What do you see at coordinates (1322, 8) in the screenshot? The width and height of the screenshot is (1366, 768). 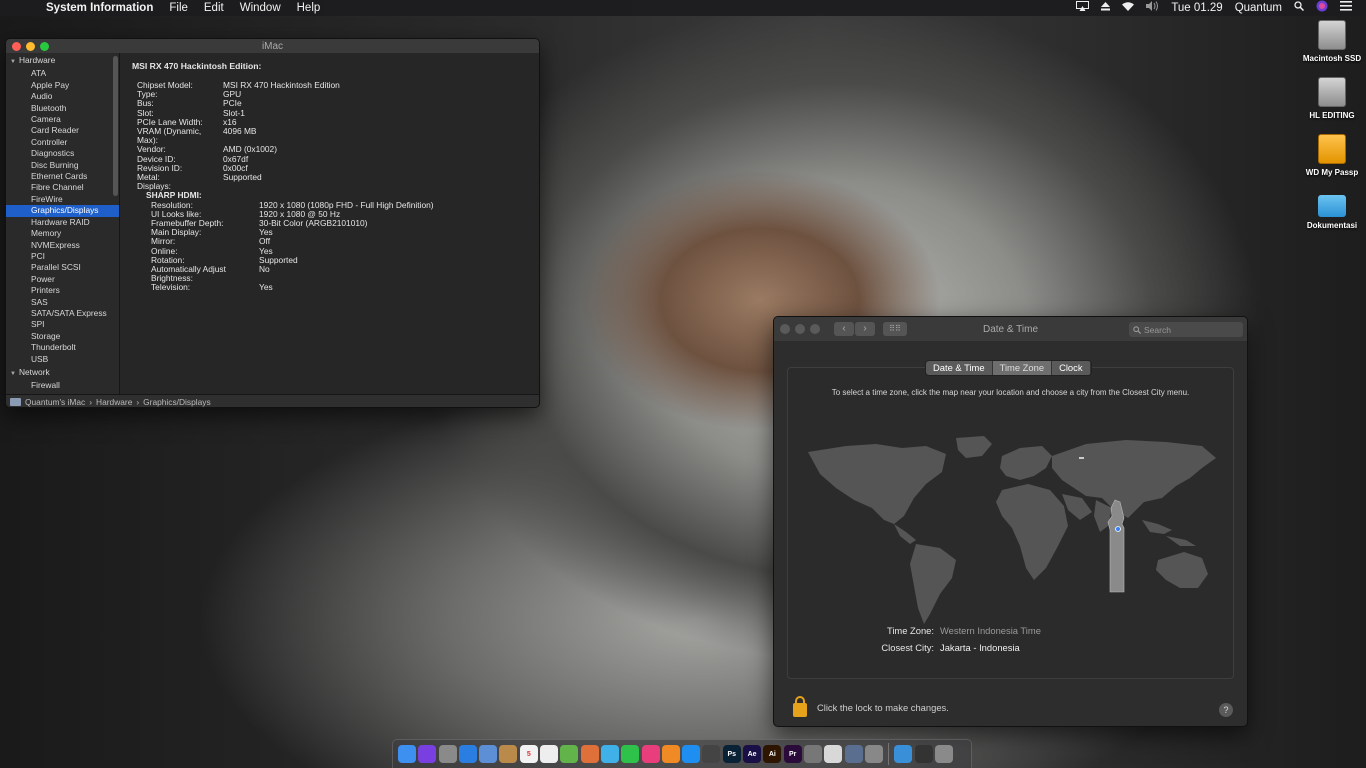 I see `siri-icon` at bounding box center [1322, 8].